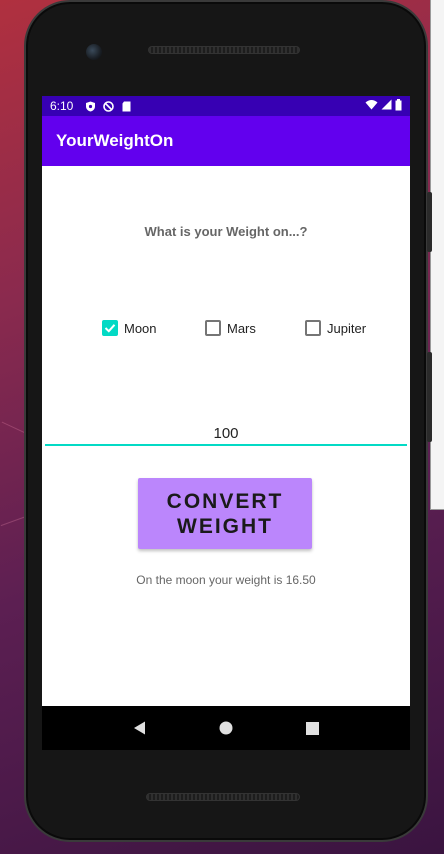 This screenshot has height=854, width=444. I want to click on status-bar: 6:10, so click(226, 106).